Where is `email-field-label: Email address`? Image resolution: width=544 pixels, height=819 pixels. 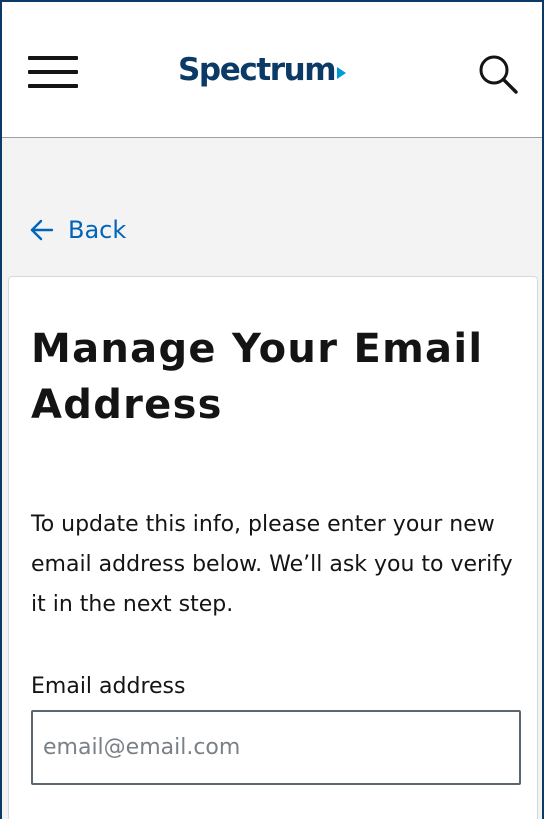 email-field-label: Email address is located at coordinates (108, 686).